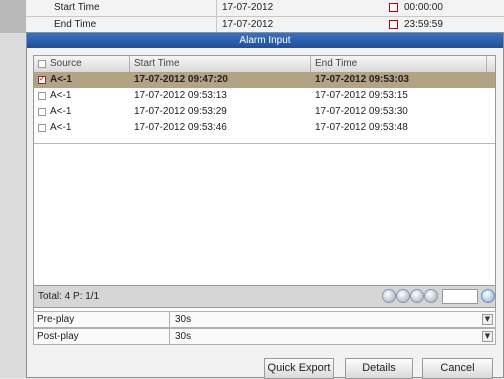 Image resolution: width=504 pixels, height=379 pixels. What do you see at coordinates (180, 111) in the screenshot?
I see `row-start-time: 17-07-2012 09:53:29` at bounding box center [180, 111].